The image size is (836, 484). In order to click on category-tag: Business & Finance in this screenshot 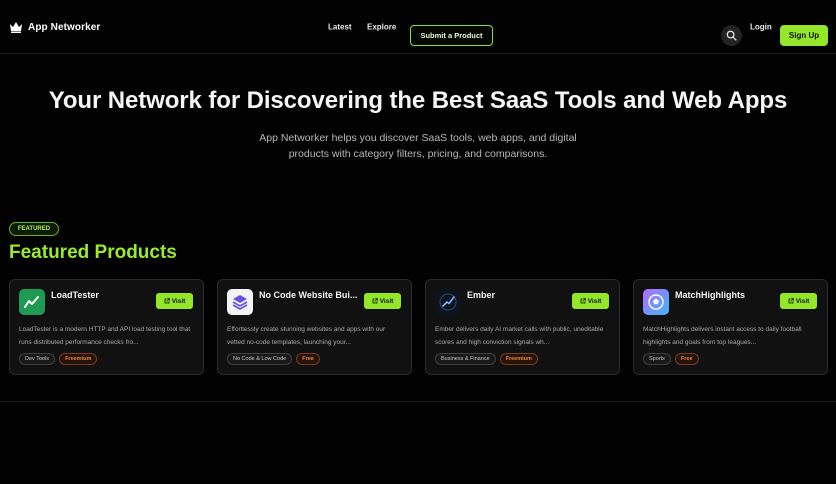, I will do `click(465, 359)`.